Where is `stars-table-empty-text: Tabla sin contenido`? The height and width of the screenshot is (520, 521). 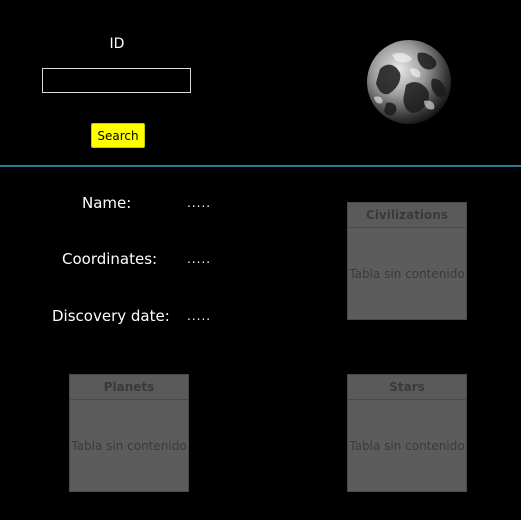 stars-table-empty-text: Tabla sin contenido is located at coordinates (407, 446).